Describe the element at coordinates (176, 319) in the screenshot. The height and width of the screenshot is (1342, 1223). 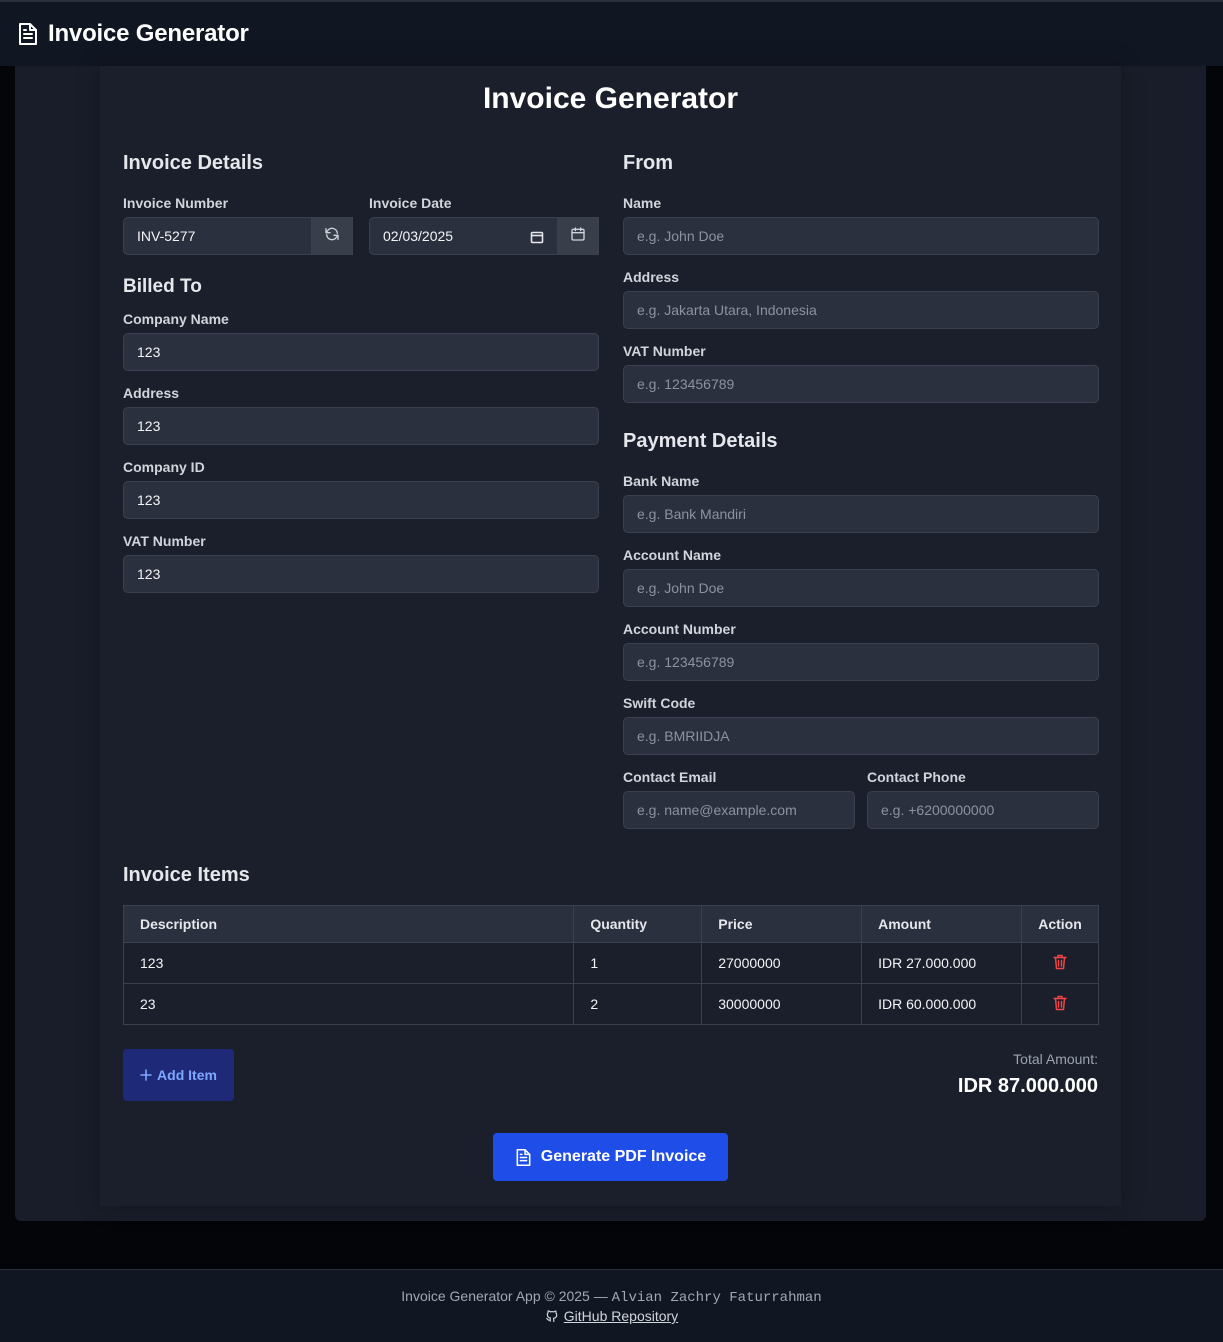
I see `company-name-label: Company Name` at that location.